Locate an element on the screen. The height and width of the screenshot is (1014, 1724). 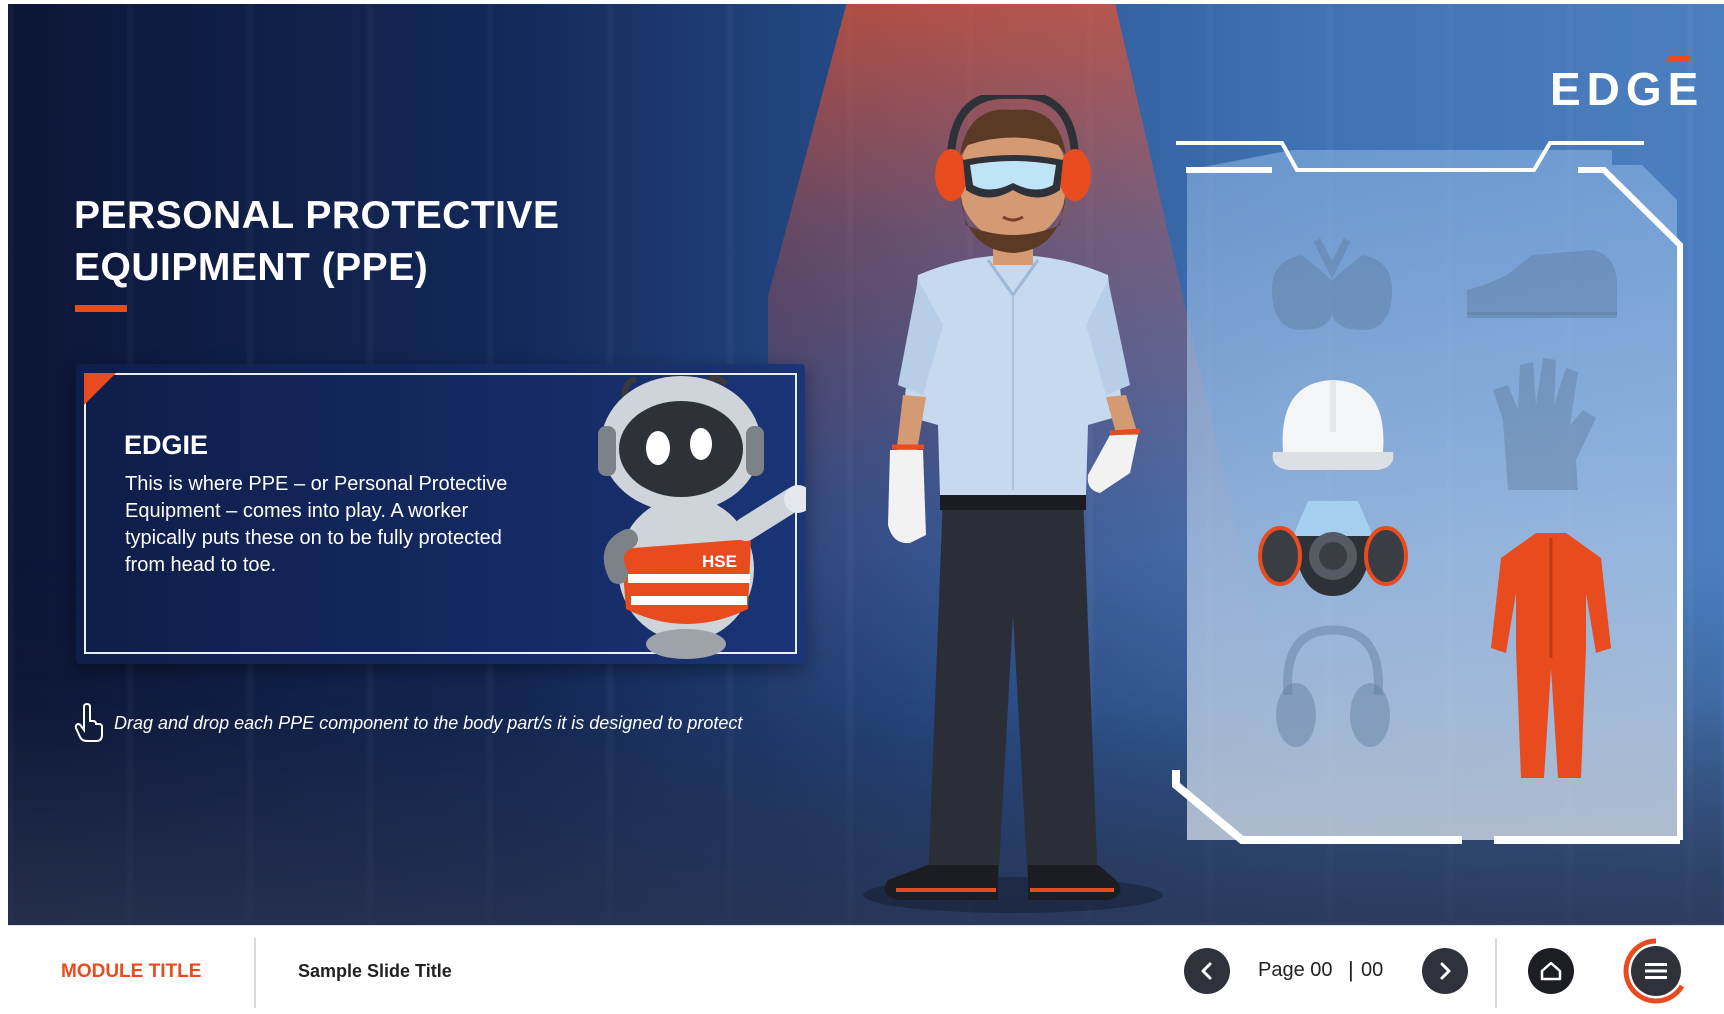
chevron-right-icon is located at coordinates (1445, 971).